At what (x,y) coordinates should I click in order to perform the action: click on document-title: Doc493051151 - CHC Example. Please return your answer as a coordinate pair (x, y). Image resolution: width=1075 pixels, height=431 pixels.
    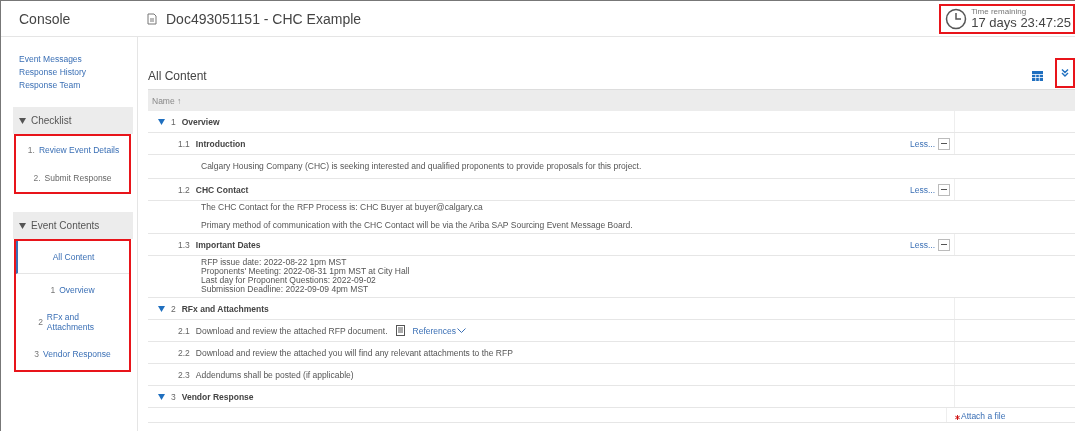
    Looking at the image, I should click on (264, 18).